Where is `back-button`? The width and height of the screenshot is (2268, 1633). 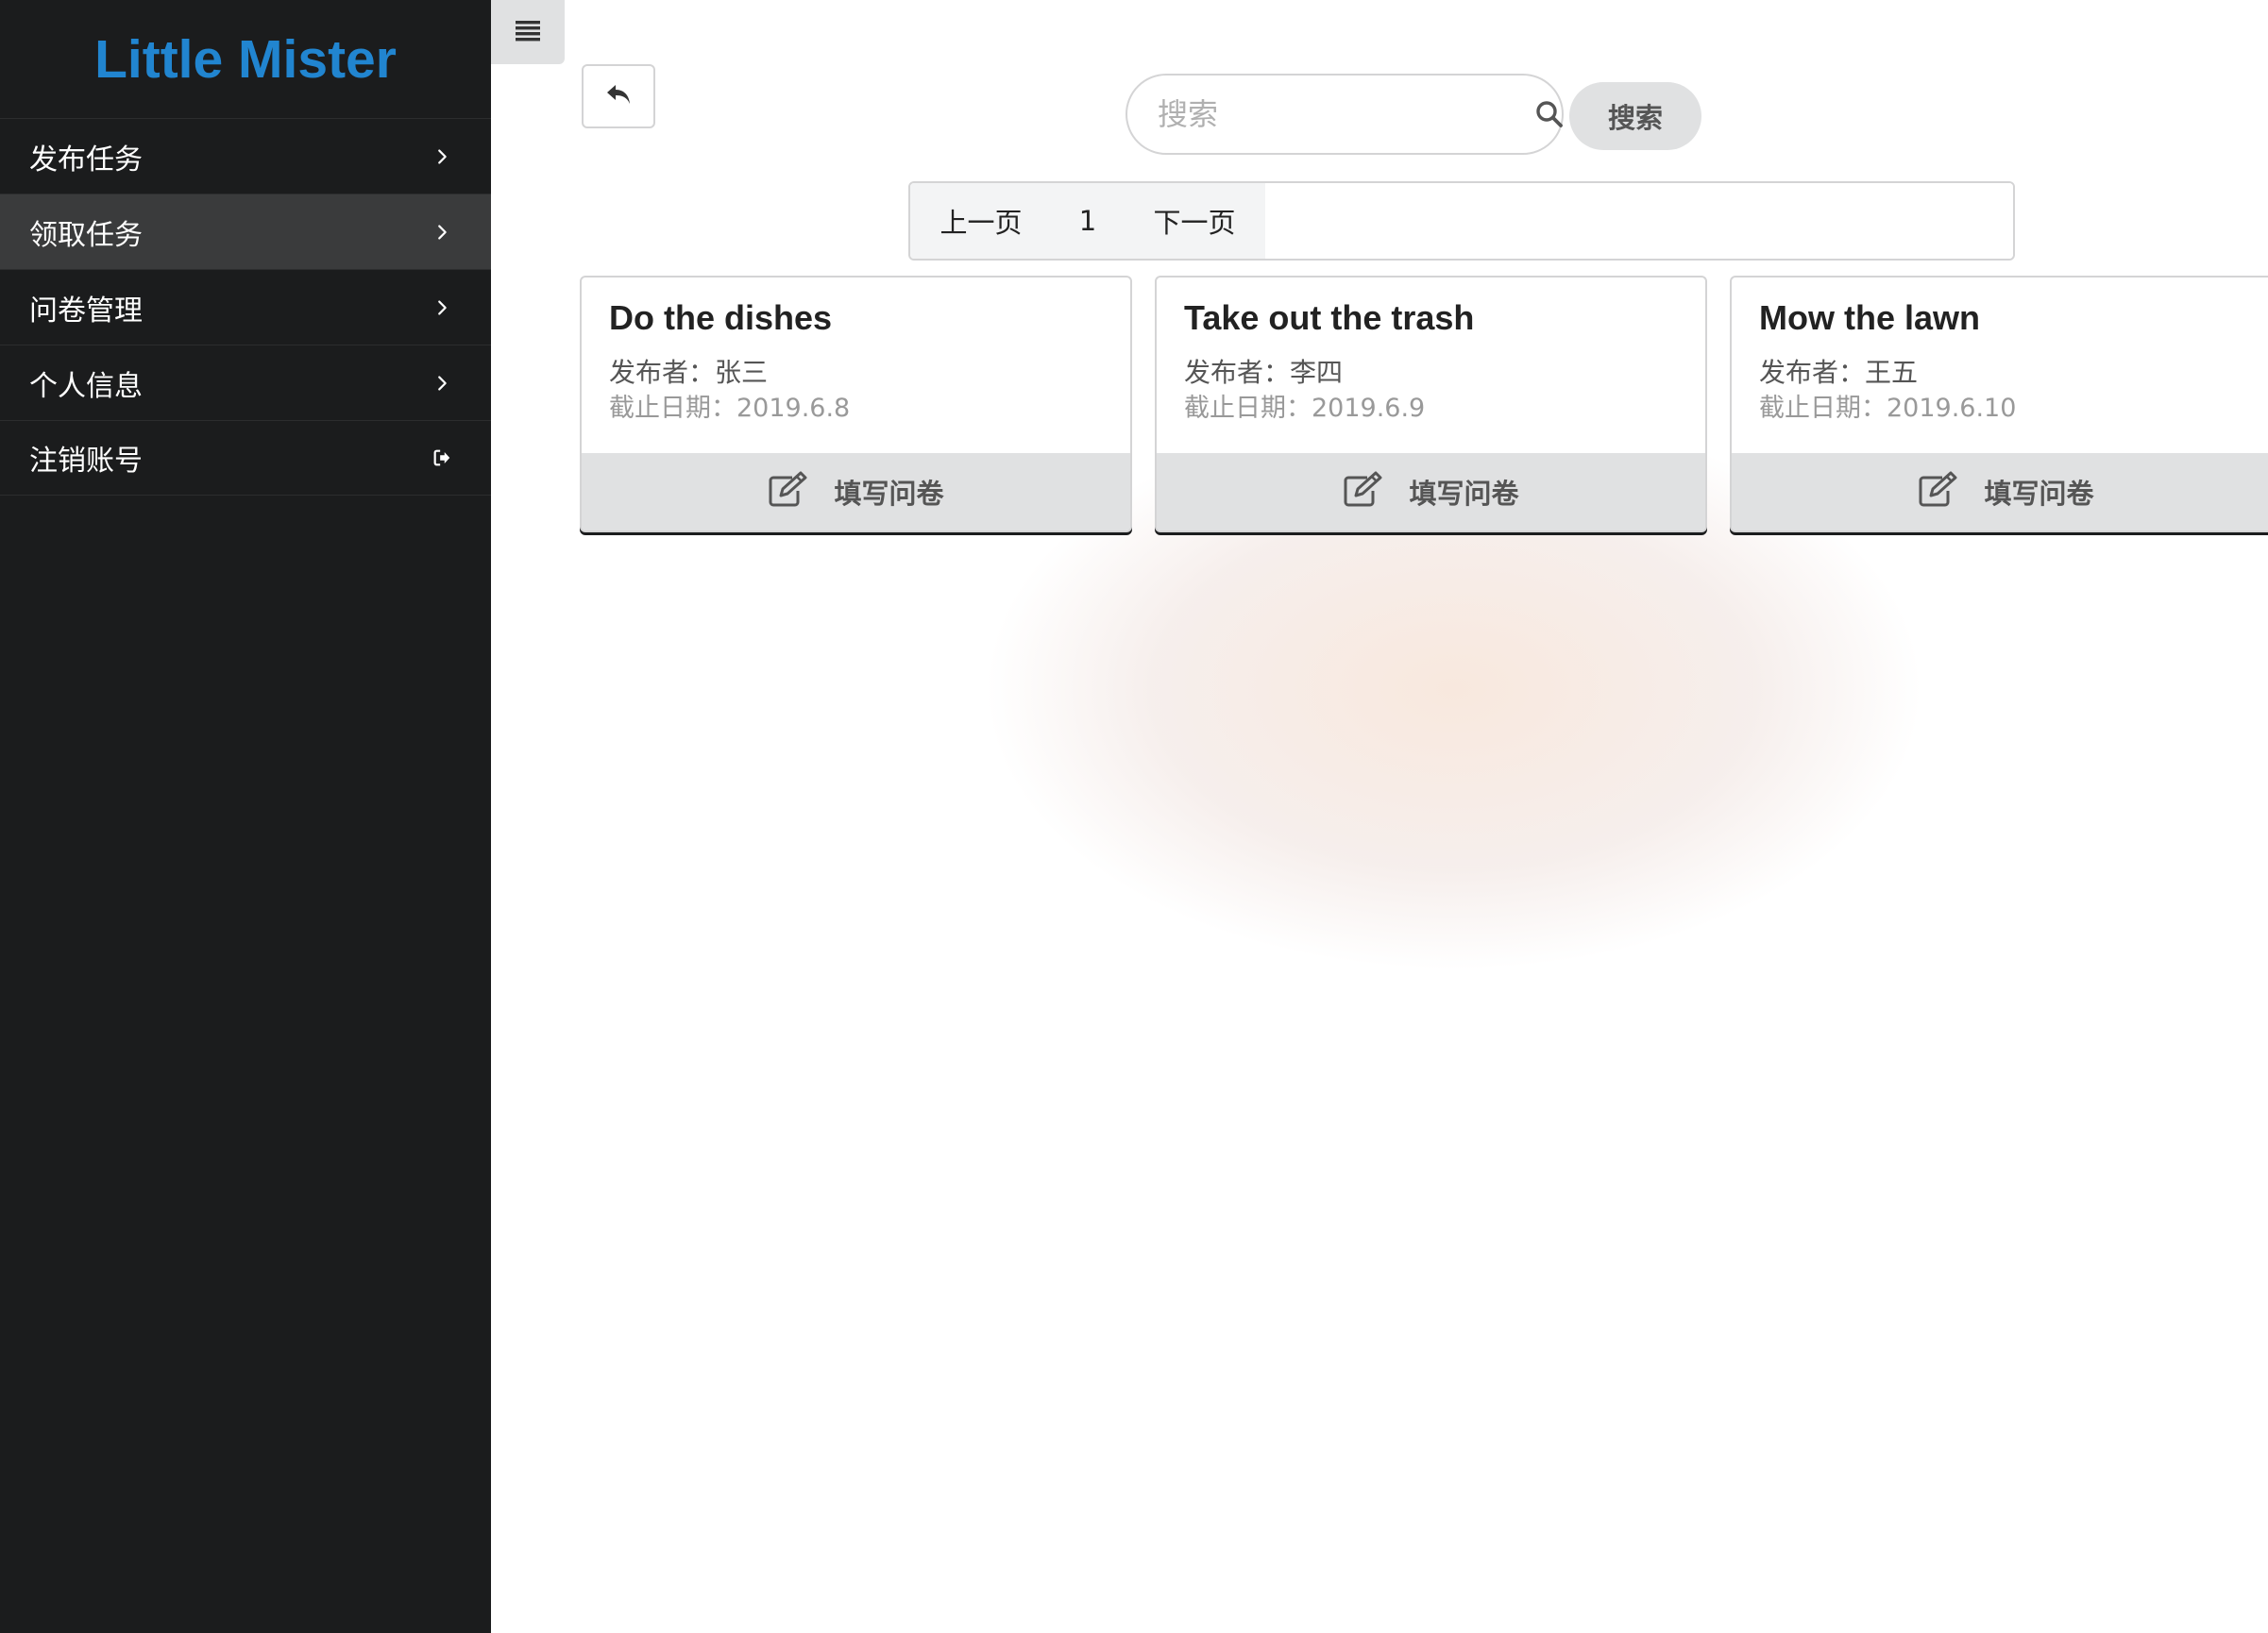
back-button is located at coordinates (618, 96).